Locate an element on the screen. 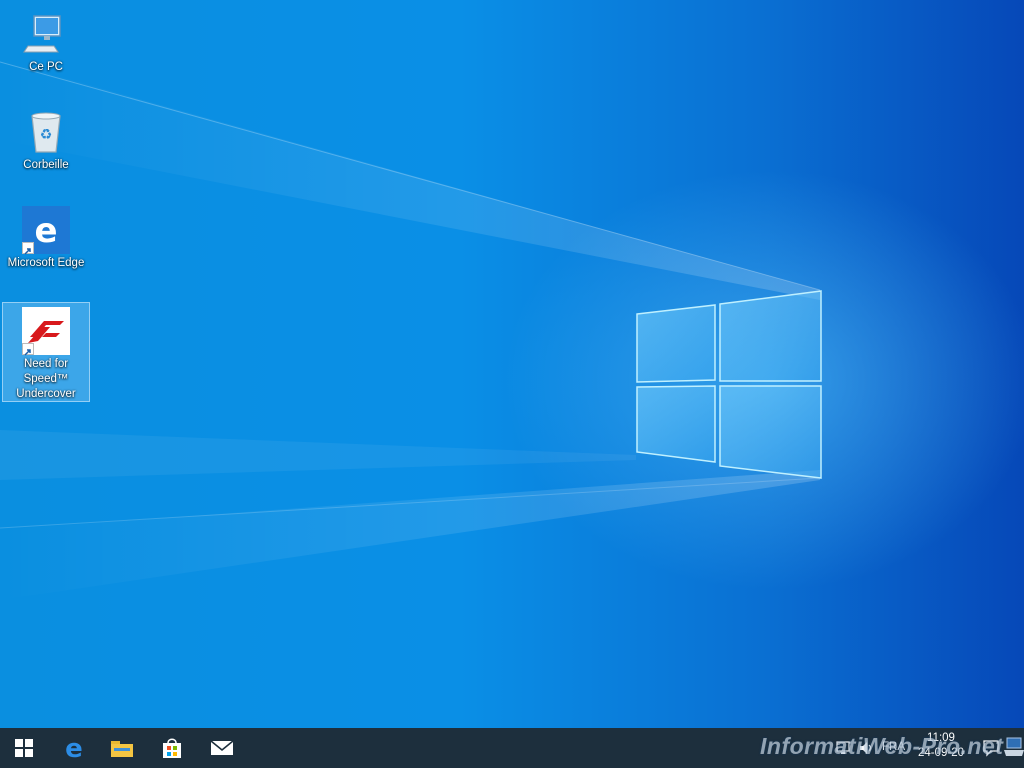  mail-icon is located at coordinates (222, 747).